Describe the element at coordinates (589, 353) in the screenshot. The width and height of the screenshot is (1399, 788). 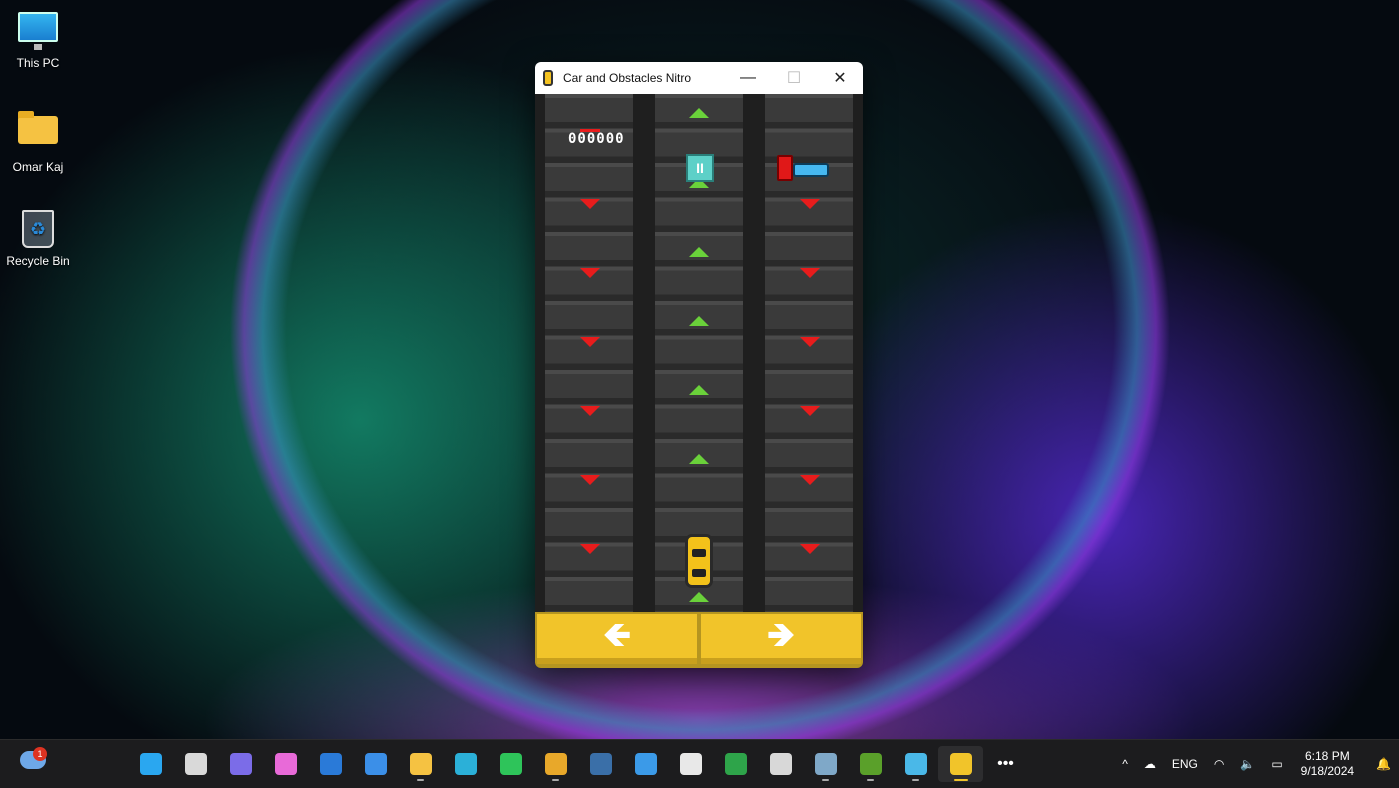
I see `road-lane-left` at that location.